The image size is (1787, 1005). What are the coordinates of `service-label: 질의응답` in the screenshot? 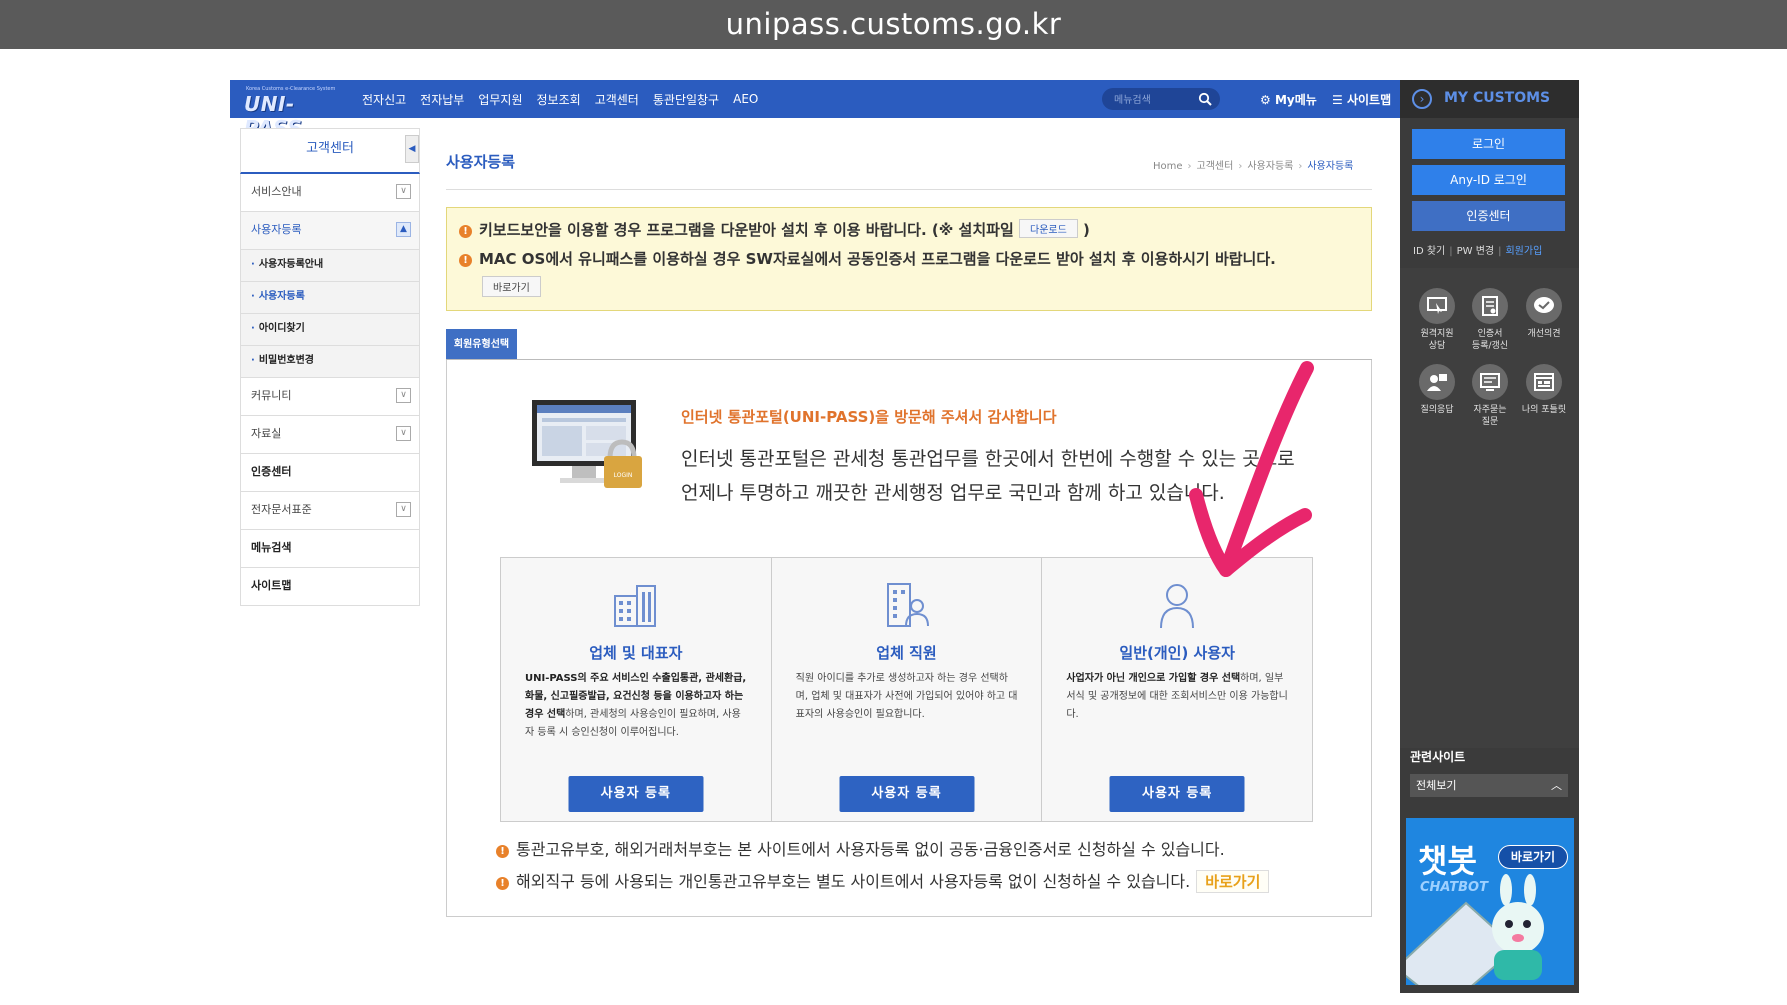 It's located at (1437, 410).